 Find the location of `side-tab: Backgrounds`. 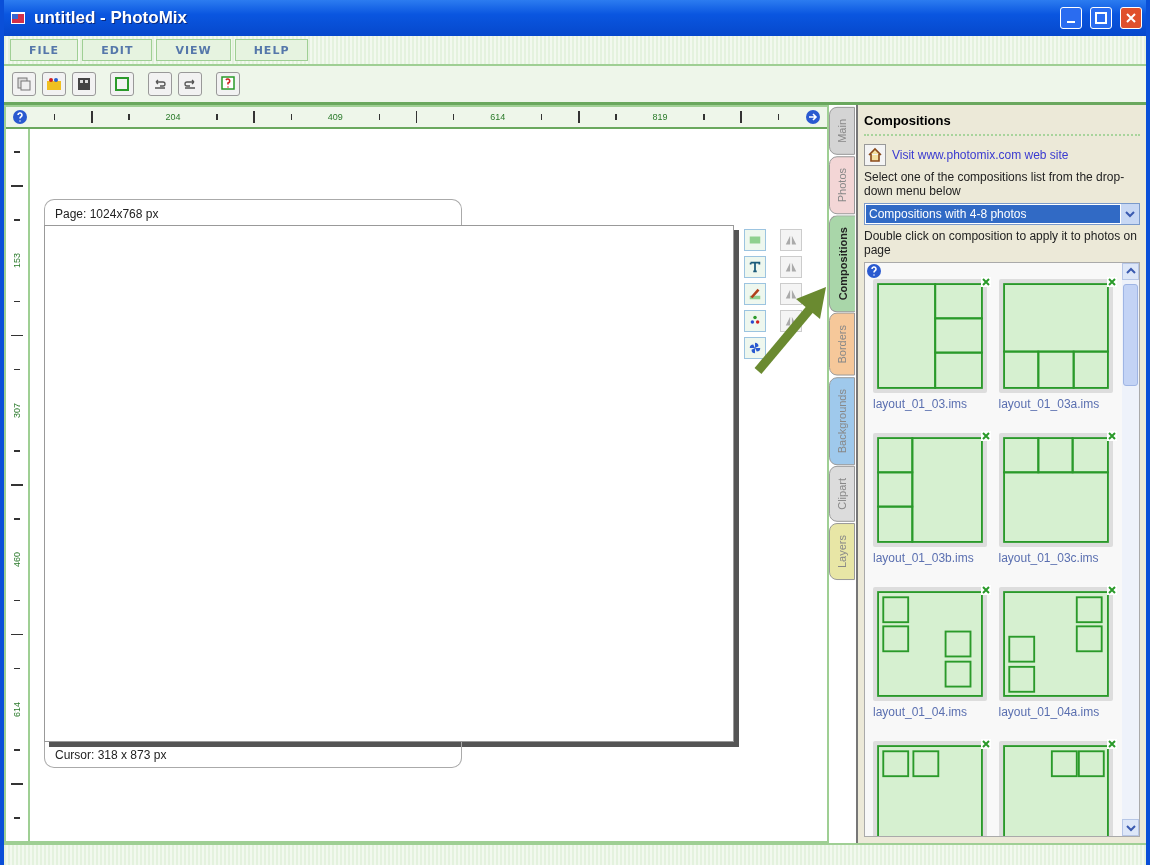

side-tab: Backgrounds is located at coordinates (842, 421).